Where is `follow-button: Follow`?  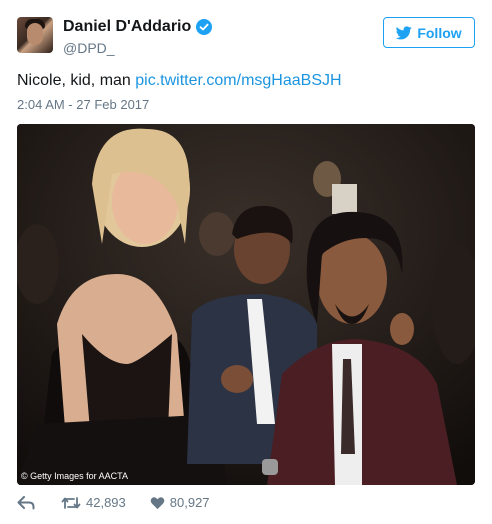 follow-button: Follow is located at coordinates (429, 32).